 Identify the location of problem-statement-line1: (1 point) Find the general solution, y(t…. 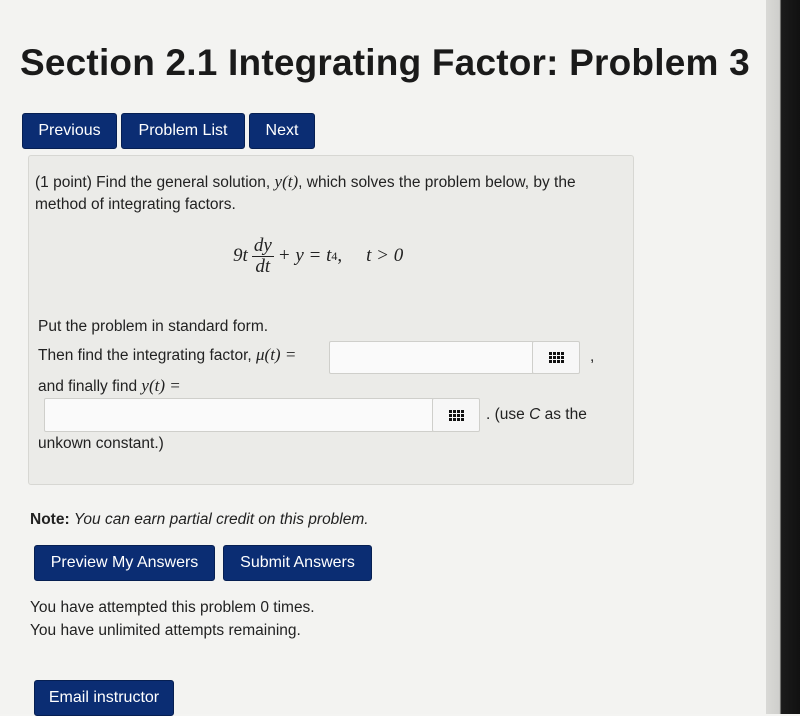
(305, 182).